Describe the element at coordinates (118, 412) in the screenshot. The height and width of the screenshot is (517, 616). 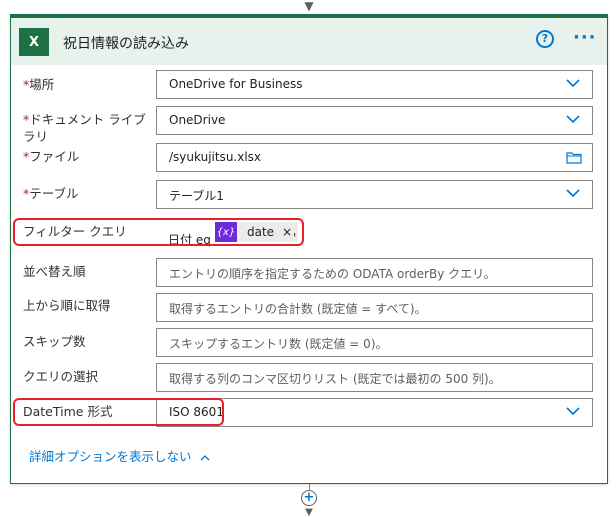
I see `datetime-format-highlight` at that location.